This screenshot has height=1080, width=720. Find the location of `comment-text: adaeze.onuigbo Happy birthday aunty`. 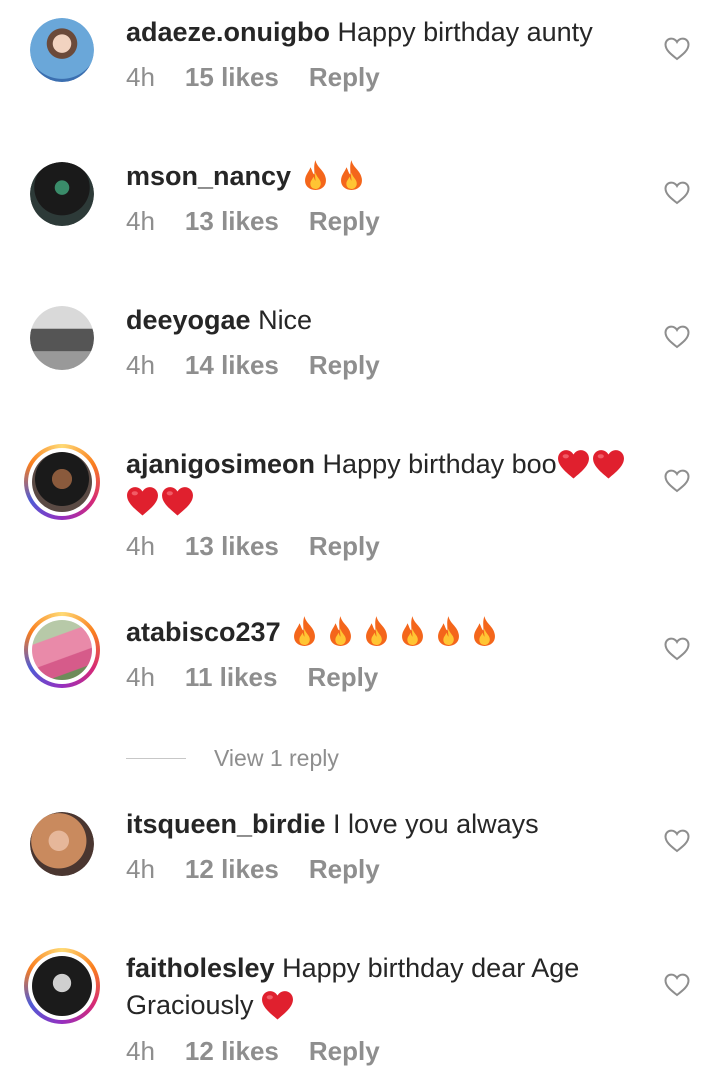

comment-text: adaeze.onuigbo Happy birthday aunty is located at coordinates (386, 32).